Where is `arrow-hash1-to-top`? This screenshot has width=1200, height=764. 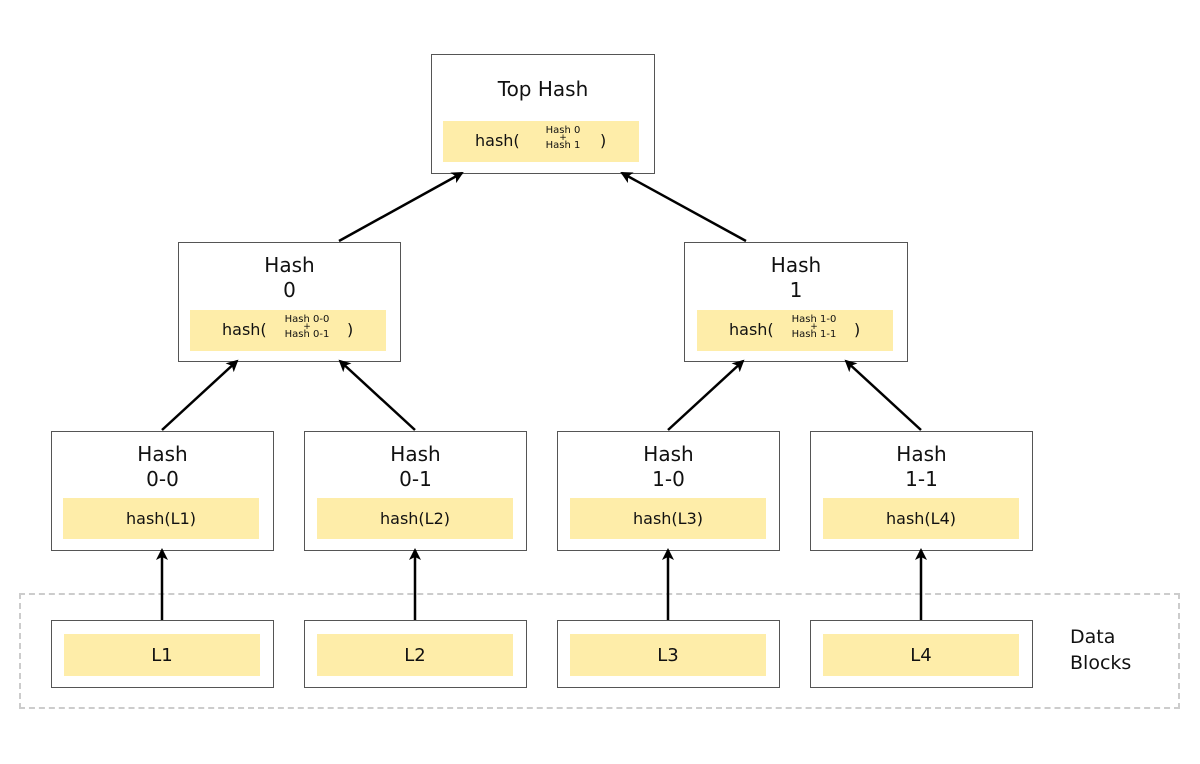
arrow-hash1-to-top is located at coordinates (683, 207).